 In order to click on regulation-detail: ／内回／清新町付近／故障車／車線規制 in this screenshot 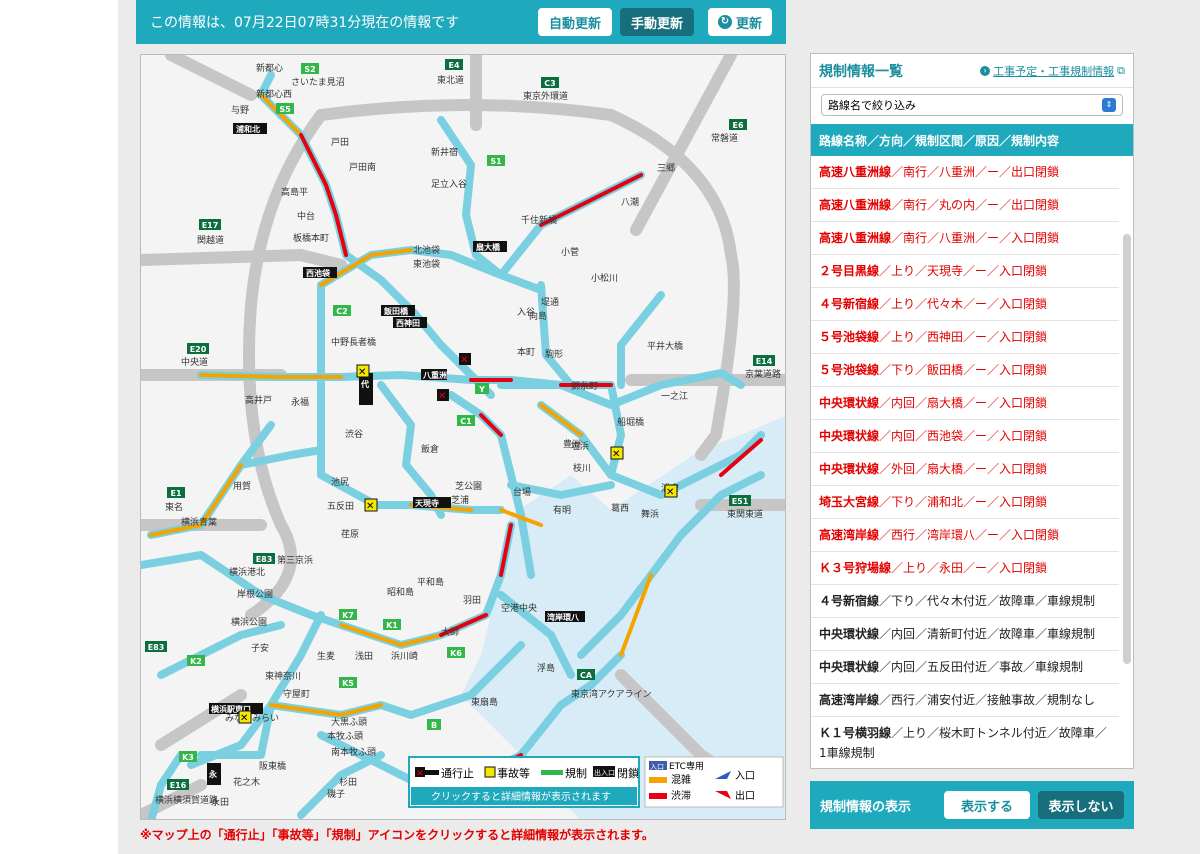, I will do `click(987, 634)`.